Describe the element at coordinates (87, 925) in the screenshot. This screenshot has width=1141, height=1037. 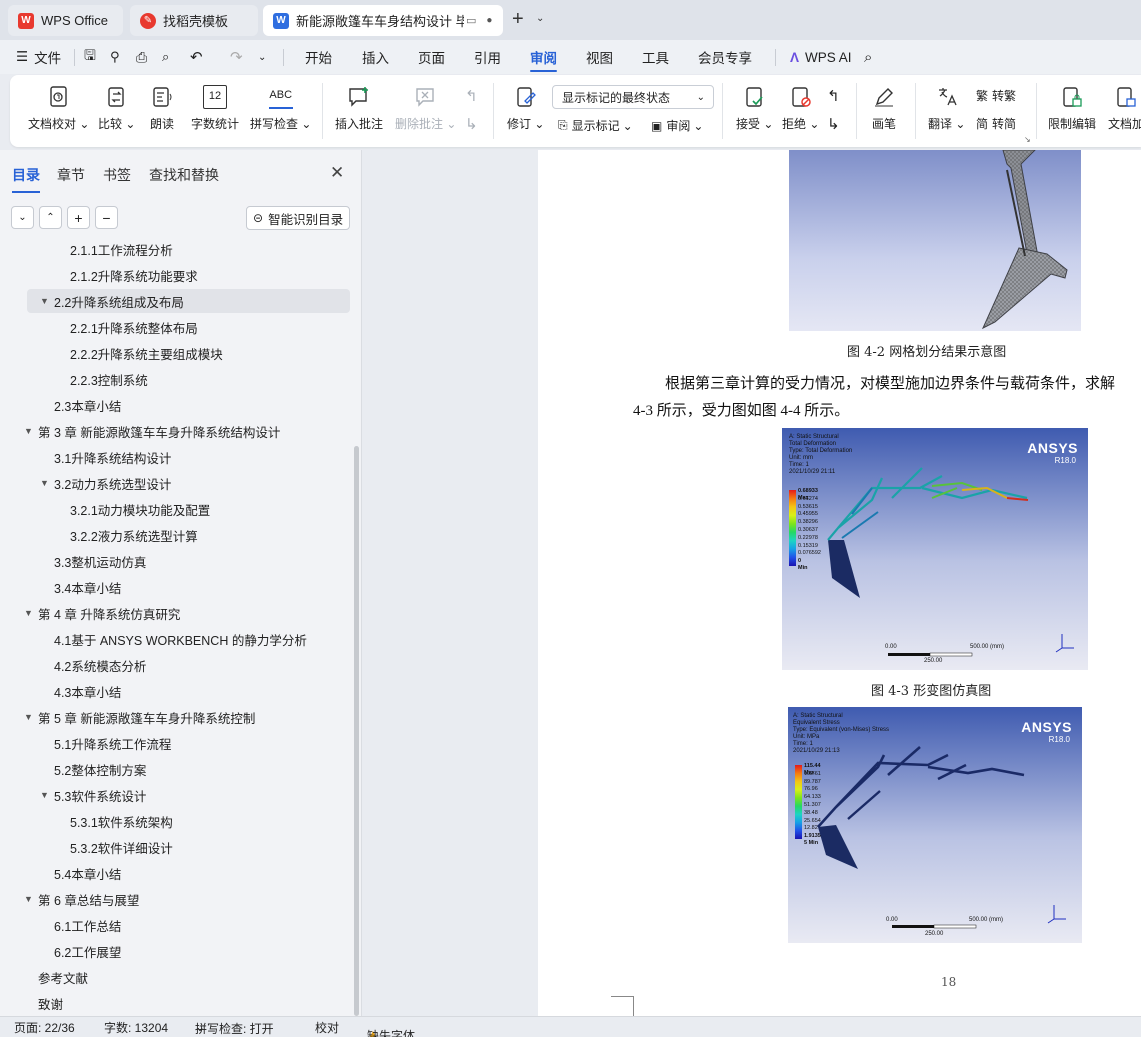
I see `toc-item: 6.1工作总结` at that location.